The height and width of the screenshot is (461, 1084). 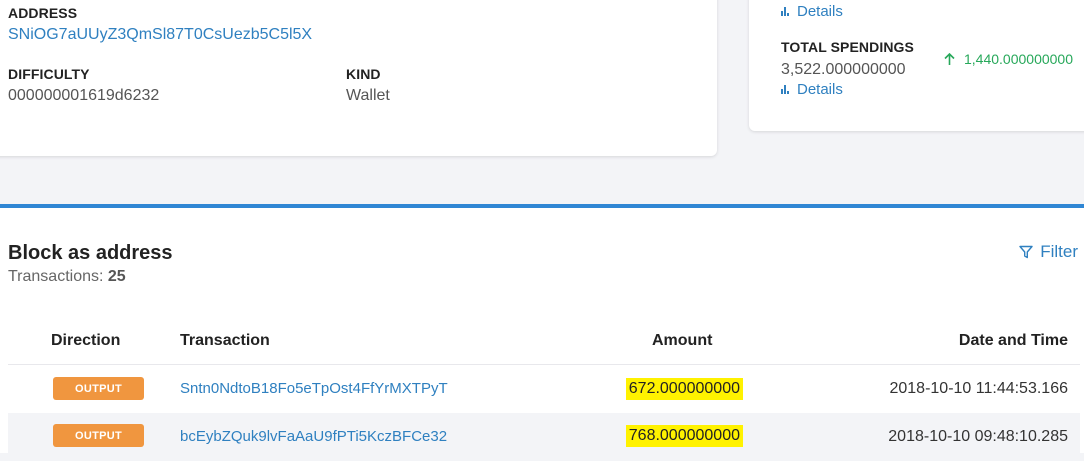 I want to click on arrow-up-icon, so click(x=949, y=58).